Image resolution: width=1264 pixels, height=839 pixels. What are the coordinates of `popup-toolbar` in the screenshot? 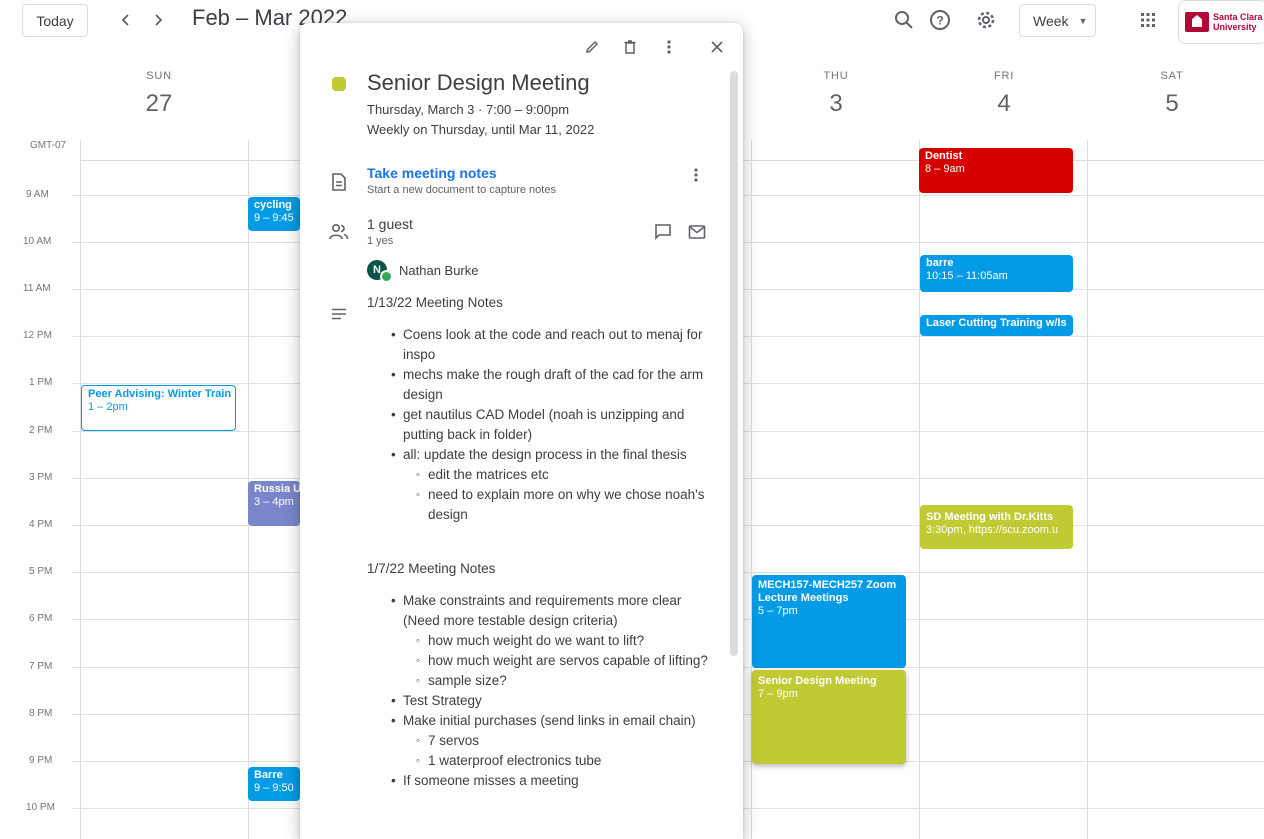 It's located at (521, 46).